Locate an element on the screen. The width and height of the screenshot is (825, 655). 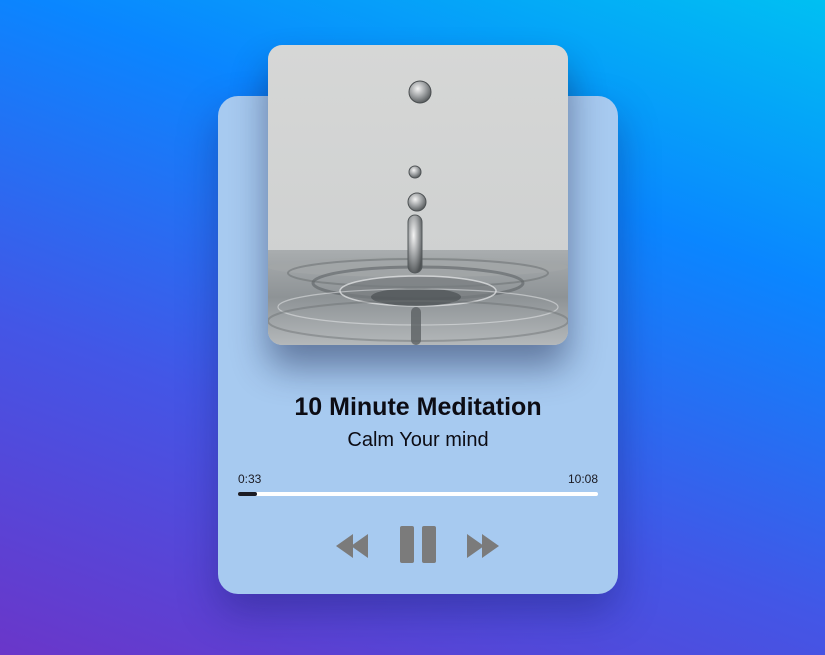
rewind-button is located at coordinates (353, 546).